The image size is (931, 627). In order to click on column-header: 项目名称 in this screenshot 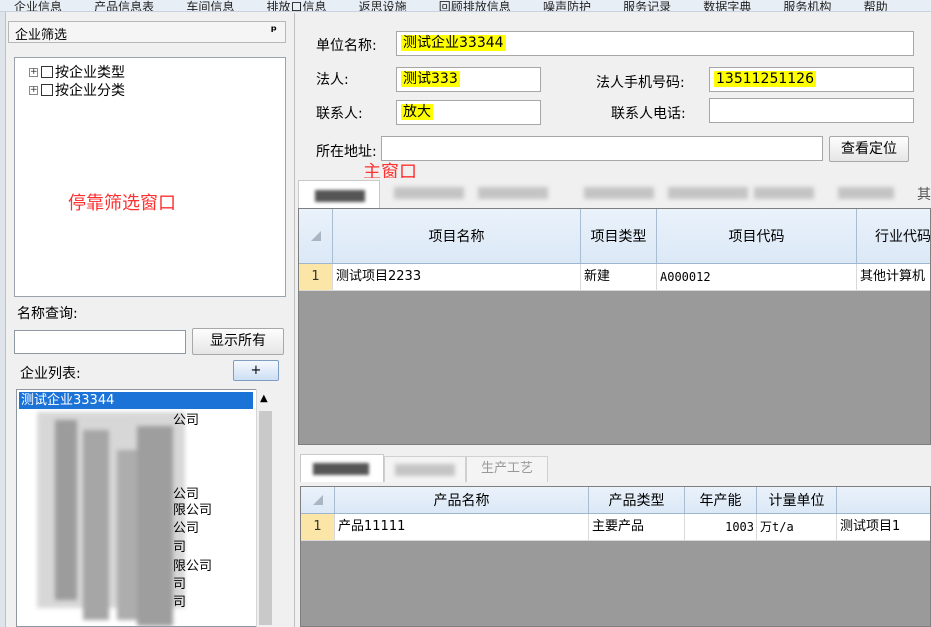, I will do `click(457, 236)`.